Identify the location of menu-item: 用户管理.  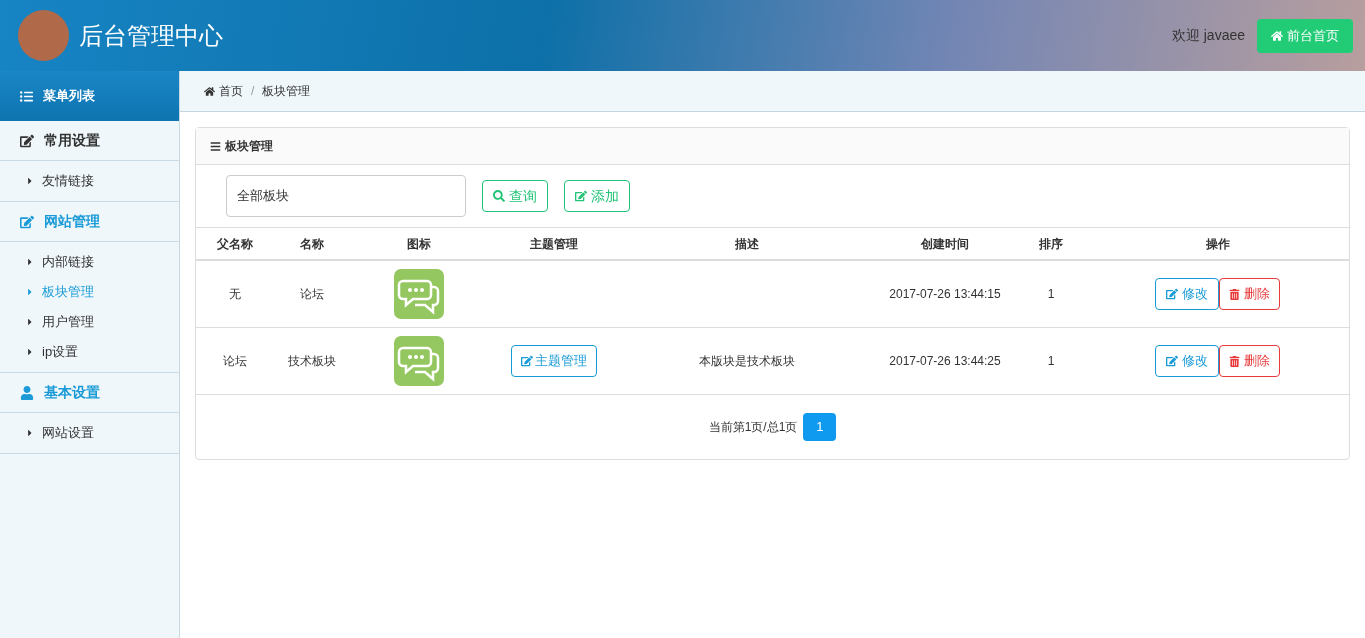
(89, 322).